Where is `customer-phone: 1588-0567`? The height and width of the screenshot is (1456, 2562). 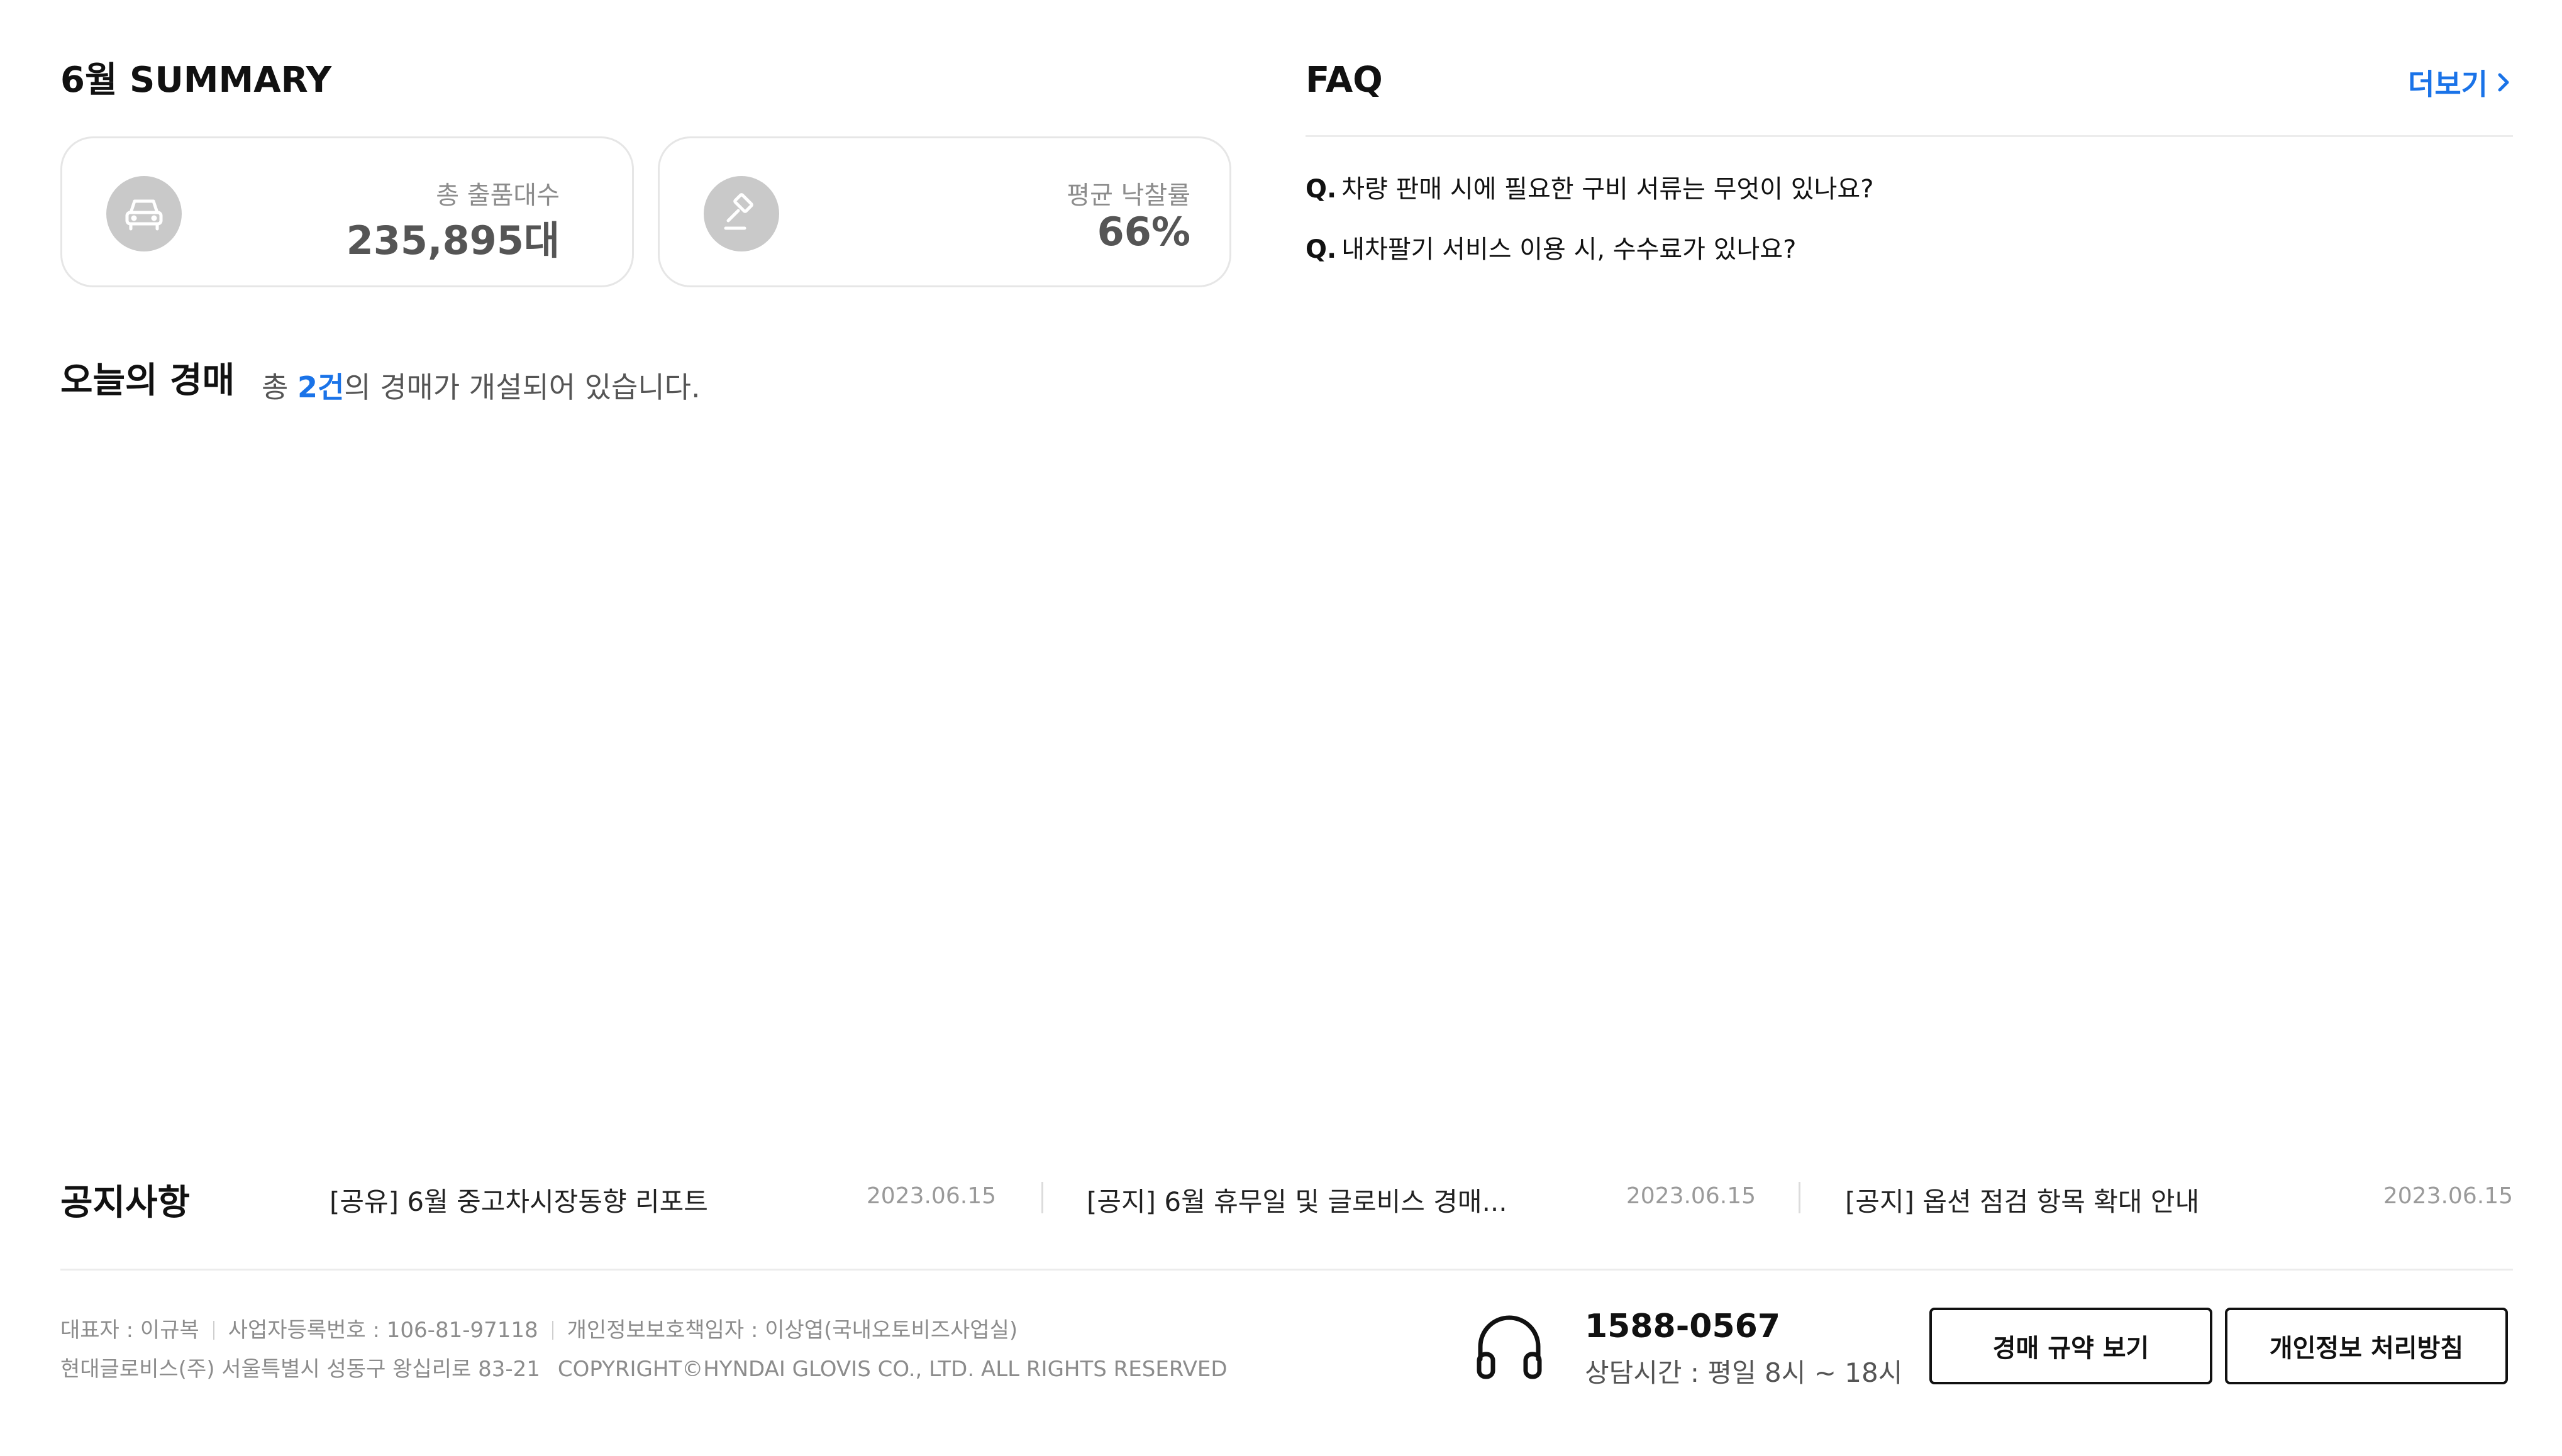
customer-phone: 1588-0567 is located at coordinates (1683, 1326).